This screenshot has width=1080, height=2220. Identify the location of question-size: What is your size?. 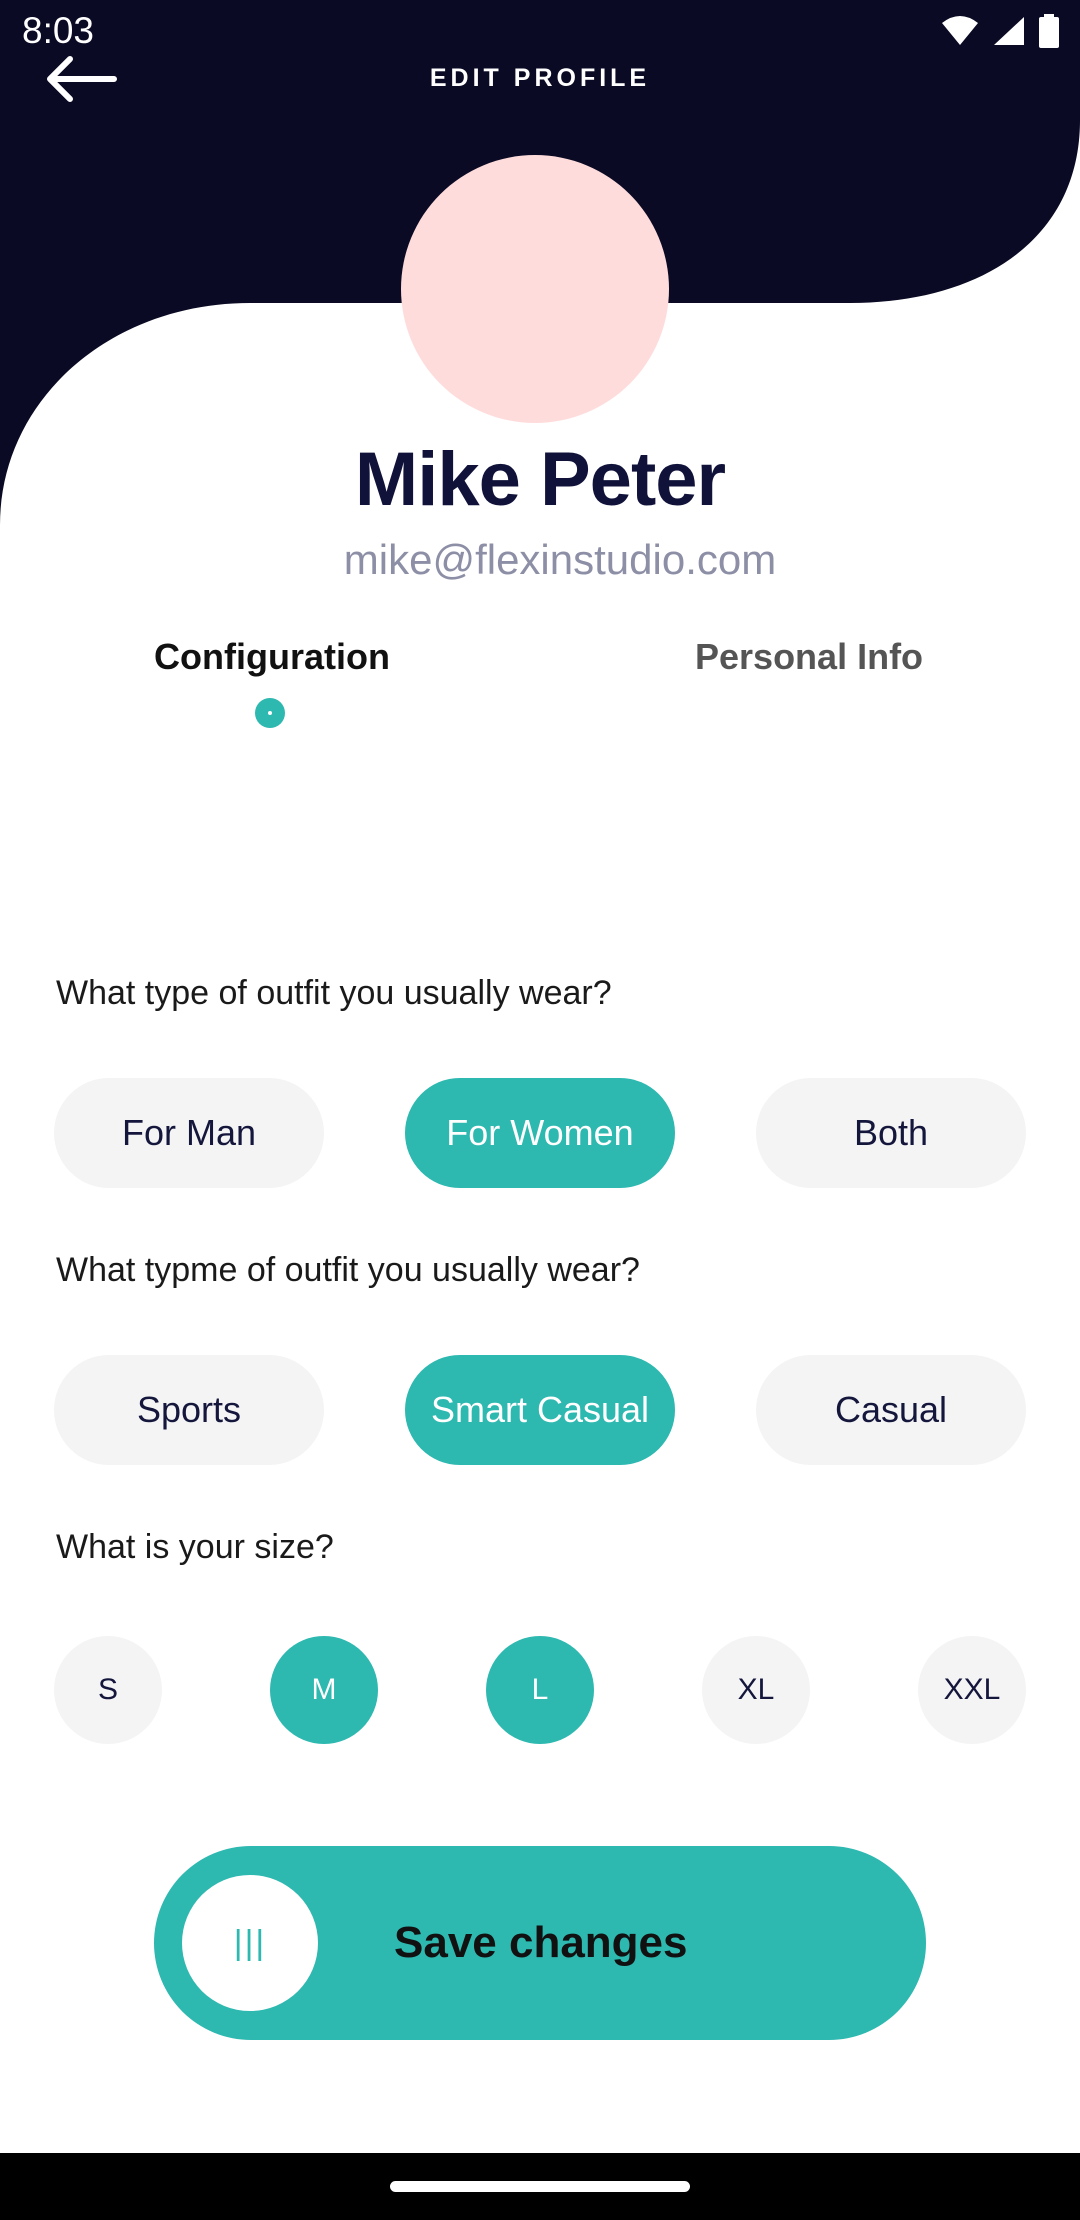
(195, 1547).